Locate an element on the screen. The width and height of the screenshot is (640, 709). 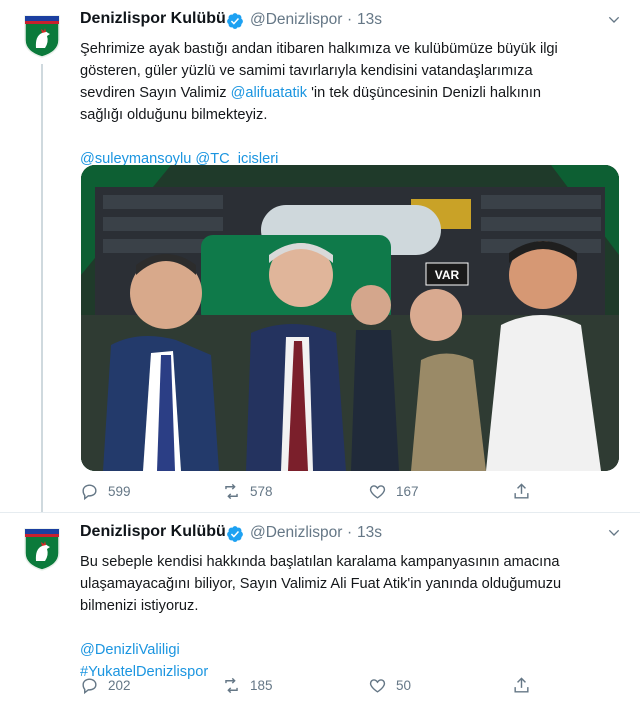
tweet-text-line: sağlığı olduğunu bilmekteyiz. is located at coordinates (345, 115).